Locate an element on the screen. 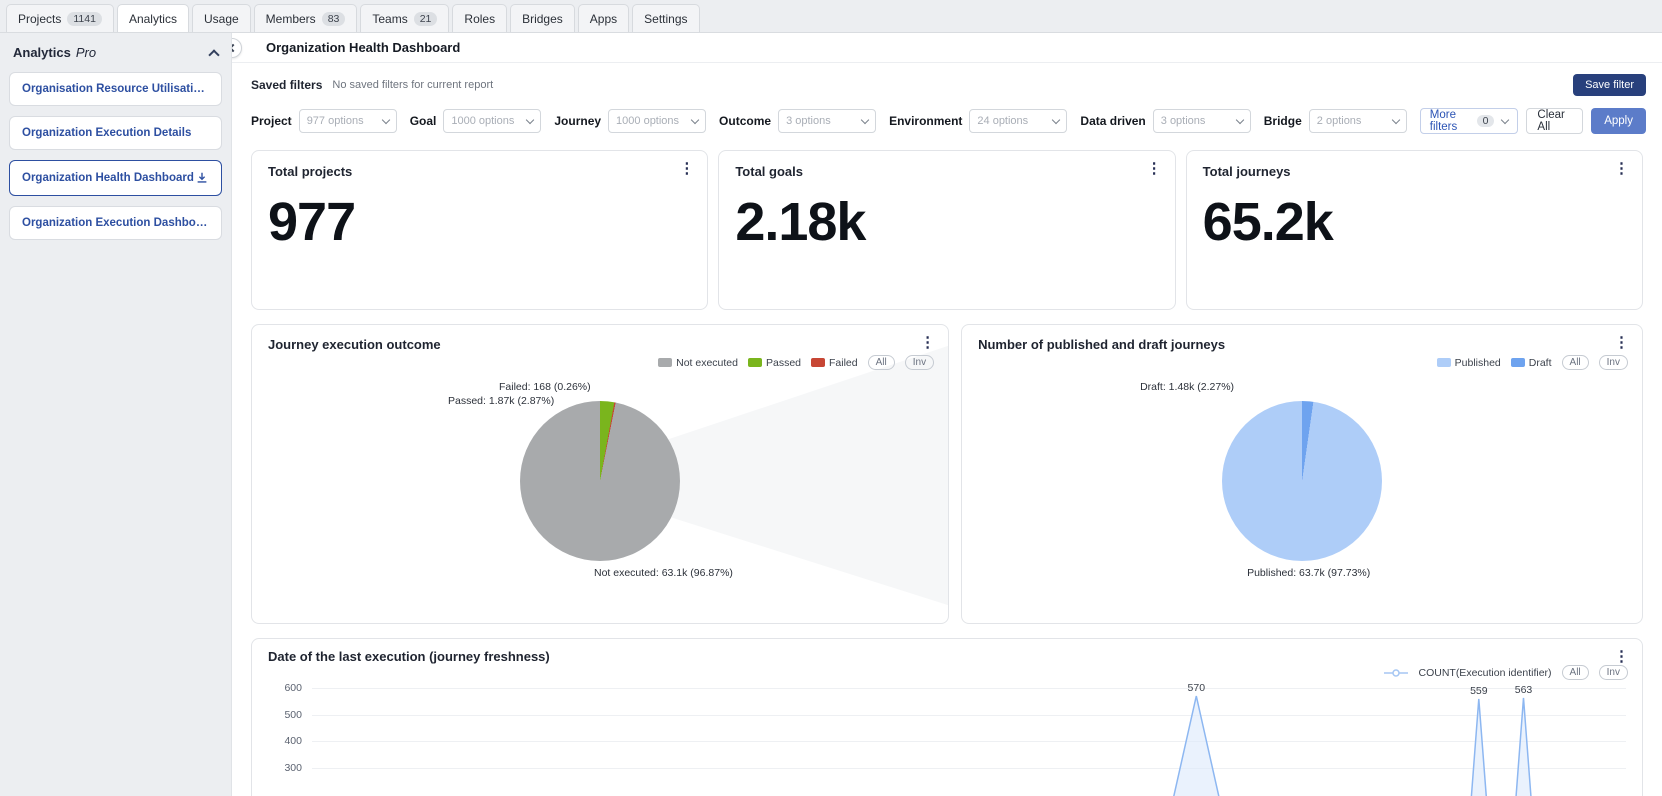  line-chart: 600 500 400 300 570 559 563 is located at coordinates (947, 739).